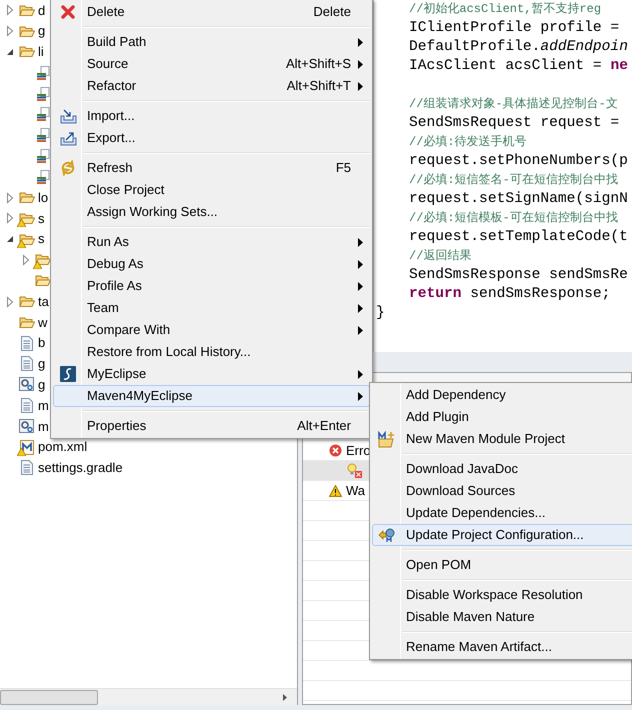 Image resolution: width=632 pixels, height=710 pixels. What do you see at coordinates (505, 9) in the screenshot?
I see `code-line: //初始化acsClient,暂不支持reg` at bounding box center [505, 9].